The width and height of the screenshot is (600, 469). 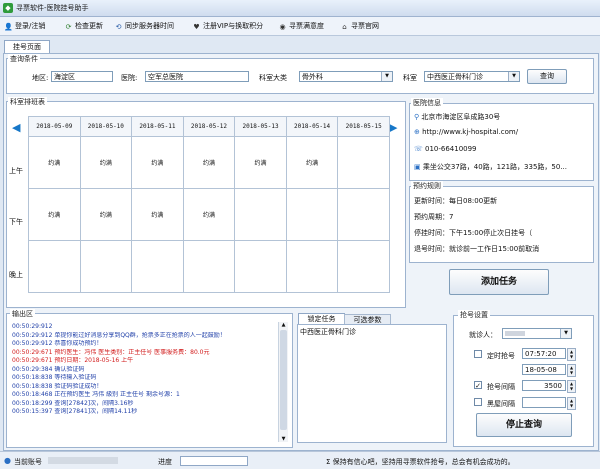 What do you see at coordinates (547, 76) in the screenshot?
I see `search-button: 查询` at bounding box center [547, 76].